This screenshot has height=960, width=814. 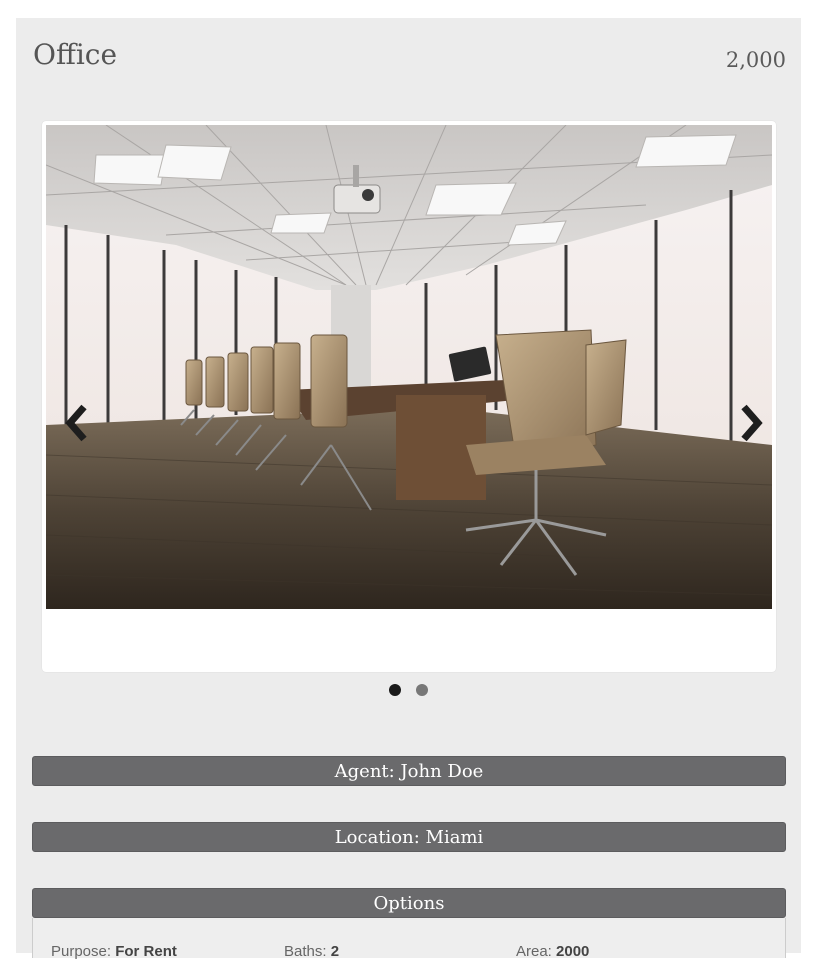 What do you see at coordinates (408, 688) in the screenshot?
I see `slider-pagination` at bounding box center [408, 688].